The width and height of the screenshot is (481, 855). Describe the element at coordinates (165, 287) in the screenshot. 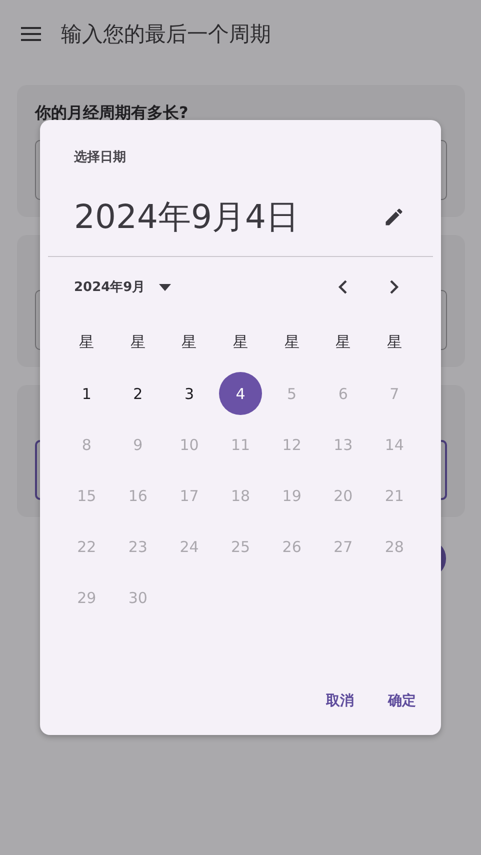

I see `caret-icon` at that location.